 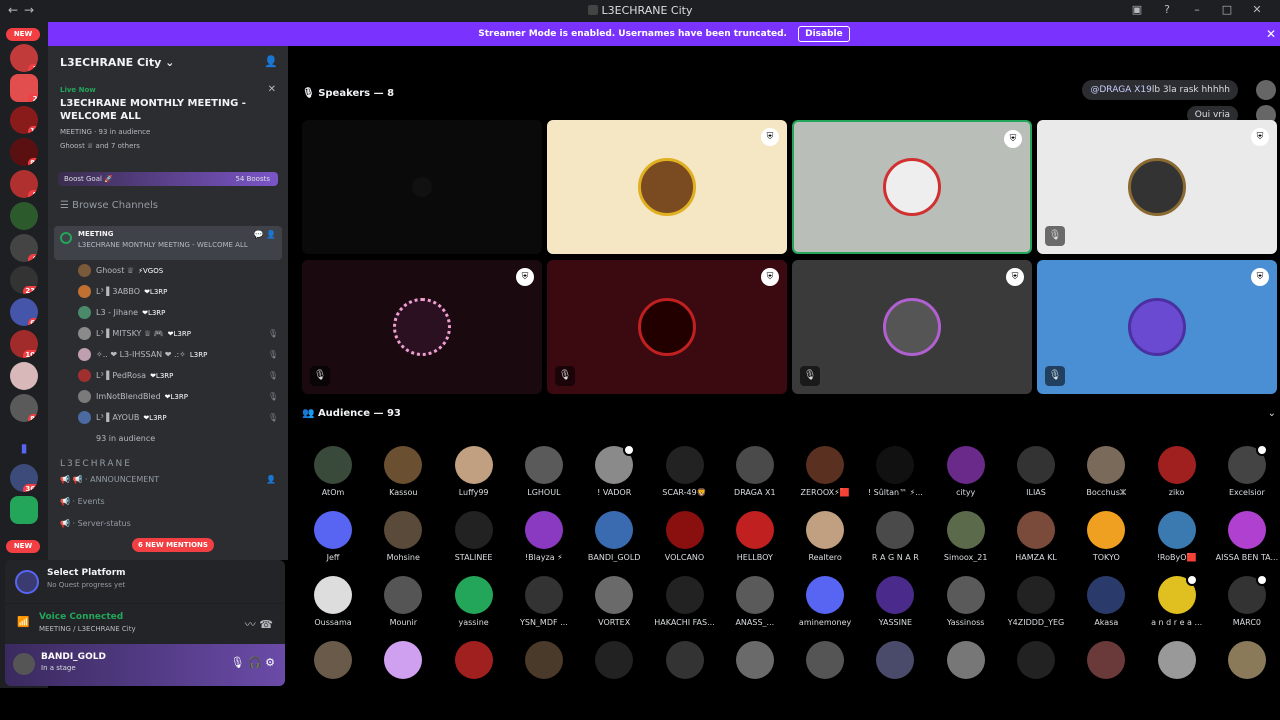 What do you see at coordinates (271, 480) in the screenshot?
I see `add-member-icon: 👤` at bounding box center [271, 480].